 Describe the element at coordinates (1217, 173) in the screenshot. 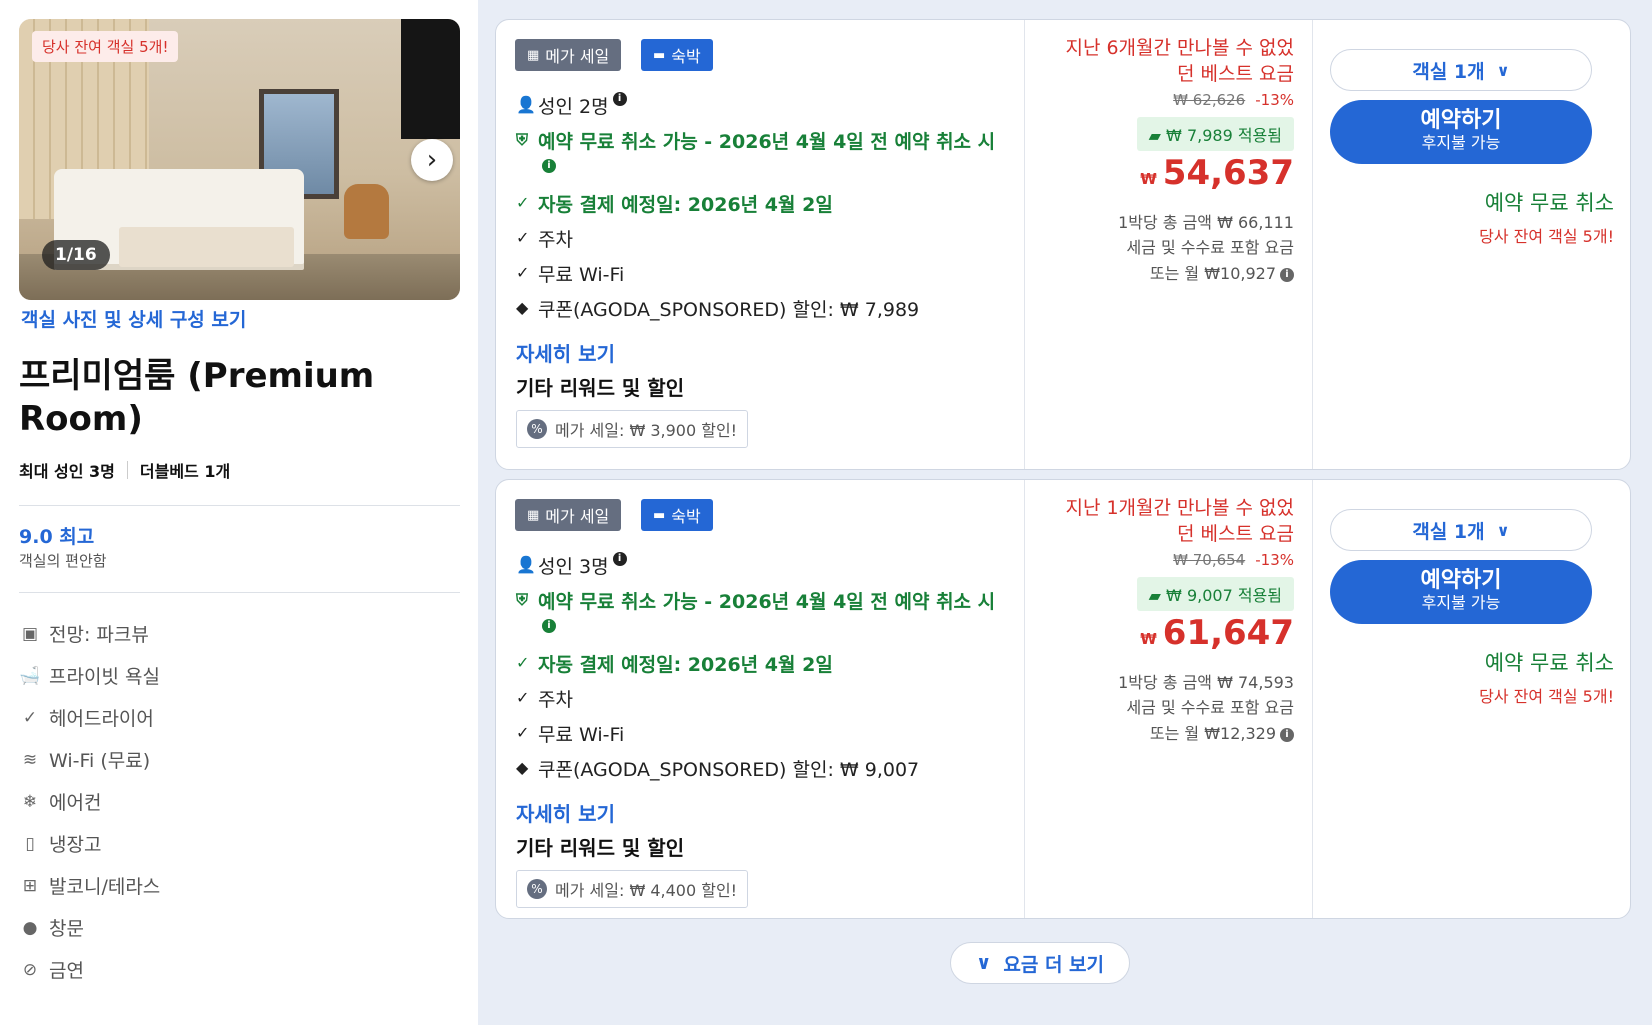

I see `final-price: ₩54,637` at that location.